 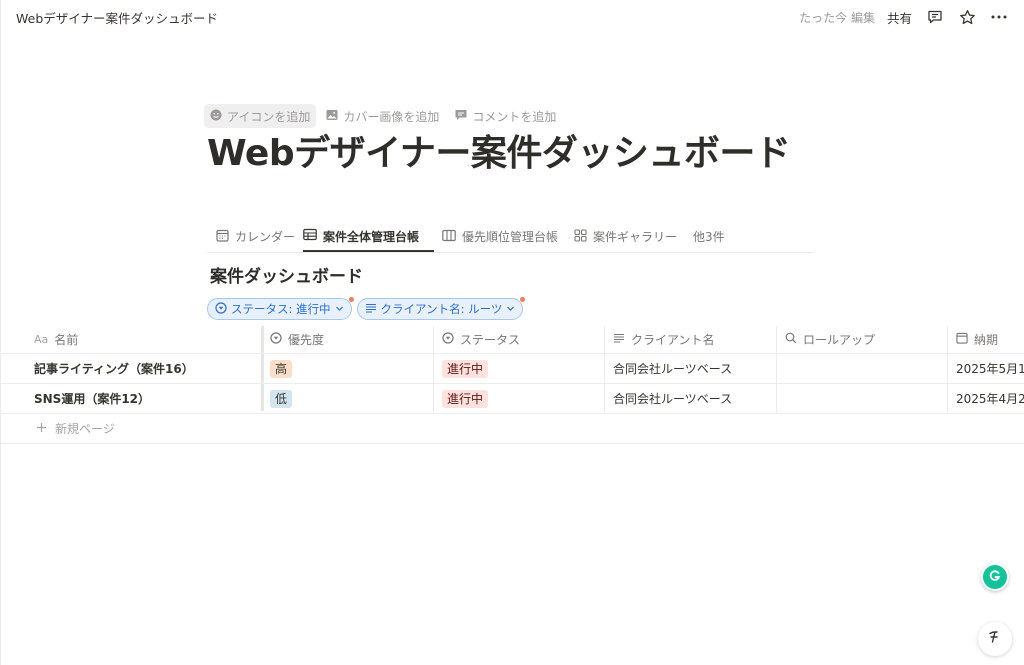 I want to click on priority-tag: 低, so click(x=281, y=398).